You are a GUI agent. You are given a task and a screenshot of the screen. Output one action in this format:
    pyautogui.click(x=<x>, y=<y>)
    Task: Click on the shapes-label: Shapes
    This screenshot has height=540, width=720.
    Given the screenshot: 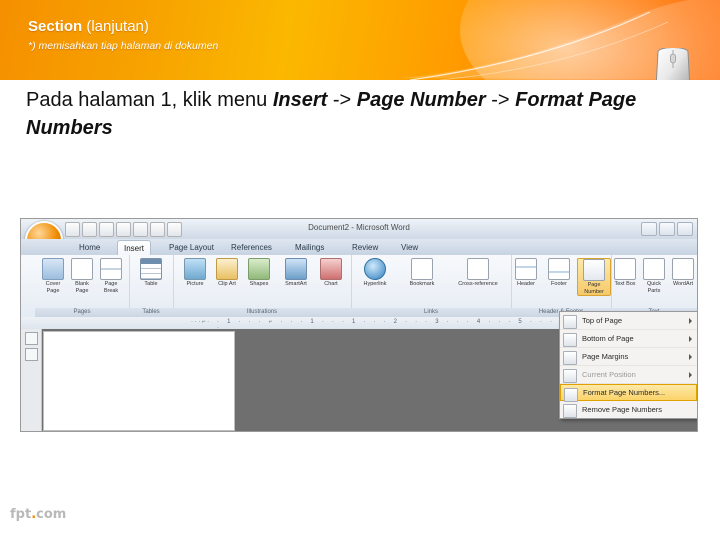 What is the action you would take?
    pyautogui.click(x=259, y=284)
    